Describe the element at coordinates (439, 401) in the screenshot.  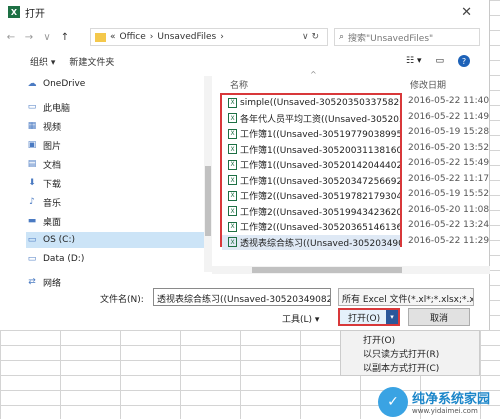
I see `watermark: ✓ 纯净系统家园 www.yidaimei.com` at that location.